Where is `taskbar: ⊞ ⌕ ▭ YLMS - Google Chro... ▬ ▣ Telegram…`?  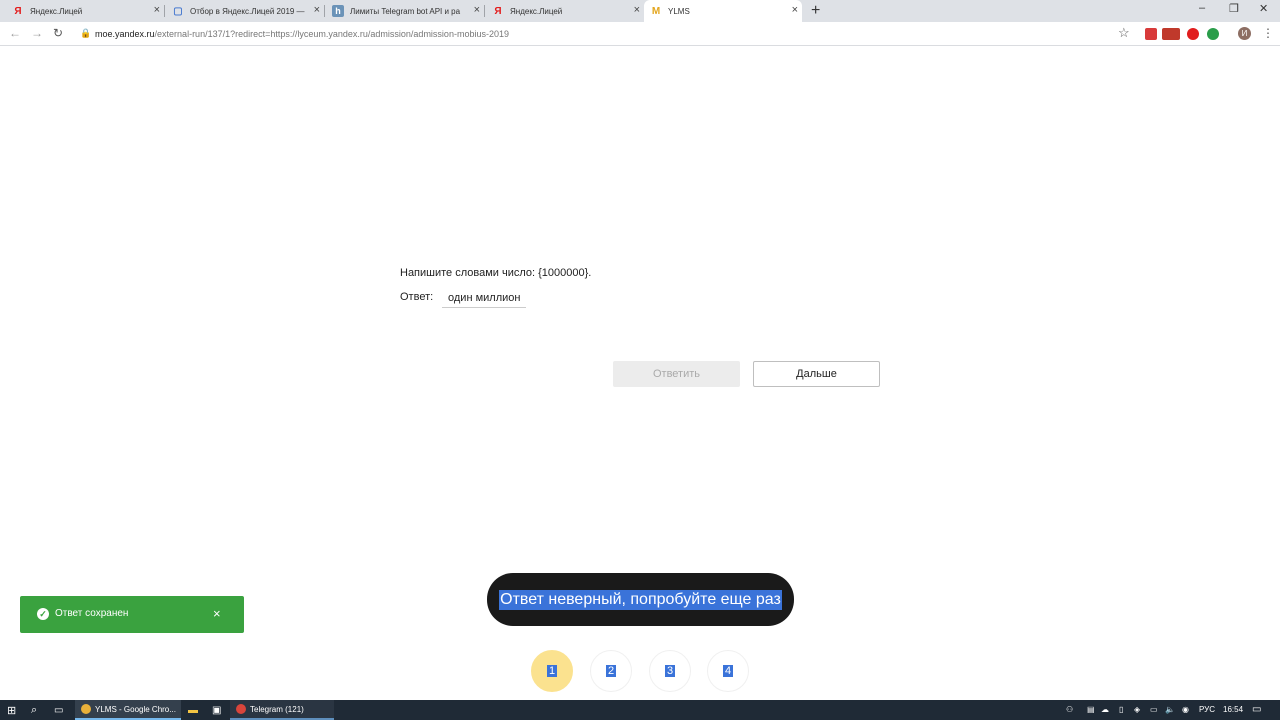
taskbar: ⊞ ⌕ ▭ YLMS - Google Chro... ▬ ▣ Telegram… is located at coordinates (640, 710).